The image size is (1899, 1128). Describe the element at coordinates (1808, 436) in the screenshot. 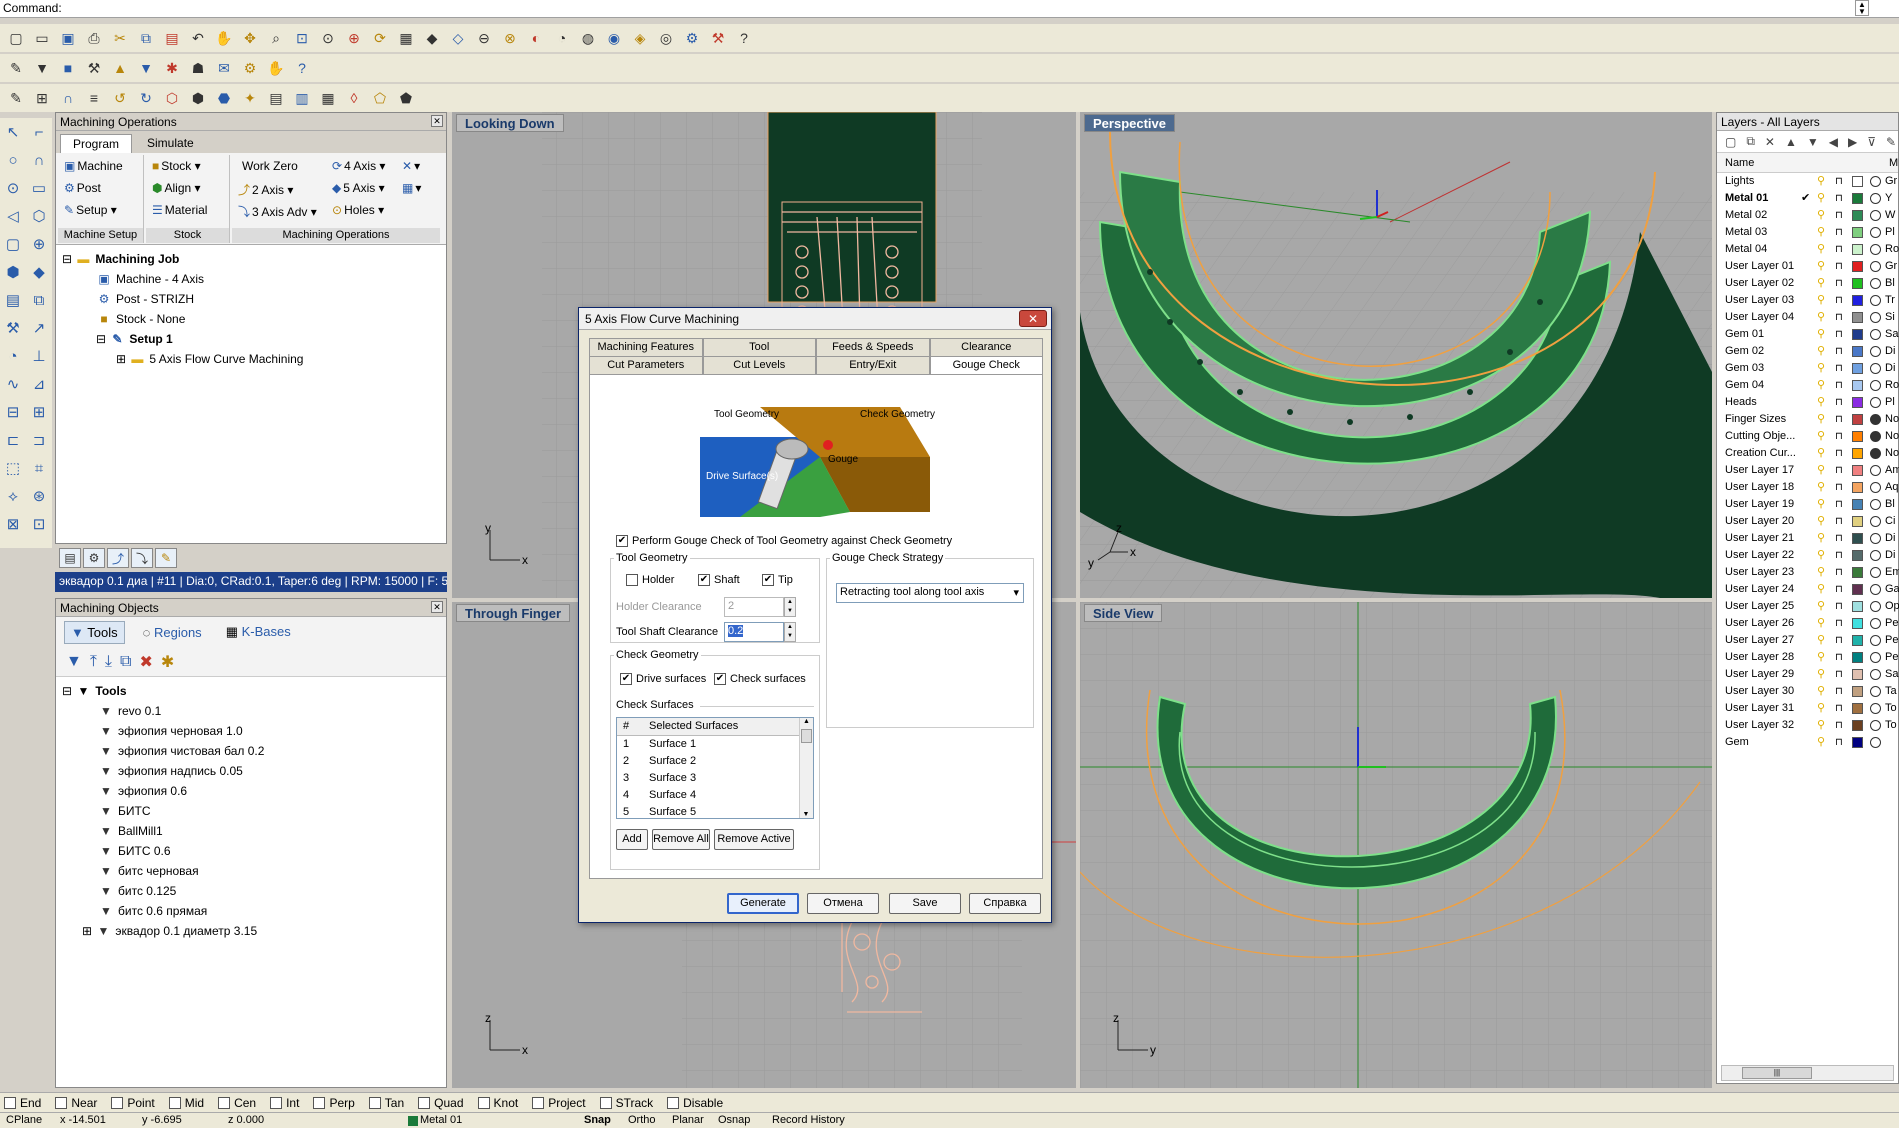

I see `layer-row: Cutting Obje... ⚲ ⊓ No` at that location.